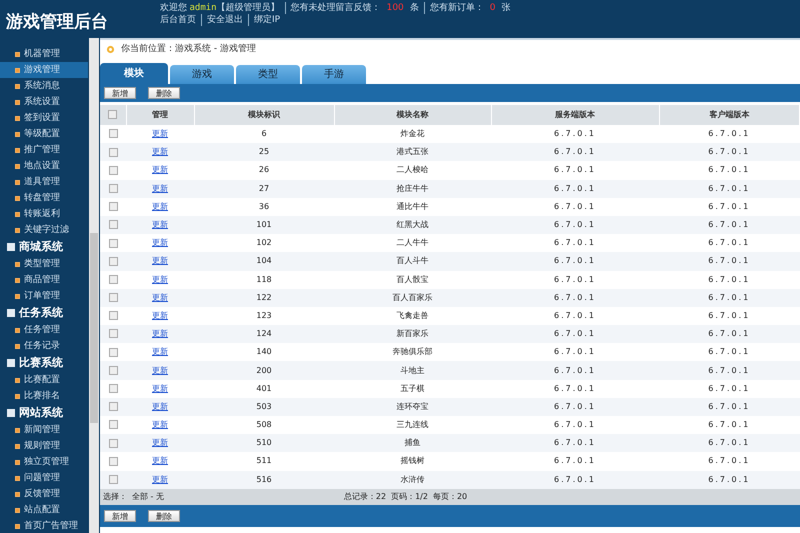 The height and width of the screenshot is (533, 800). Describe the element at coordinates (44, 330) in the screenshot. I see `sidebar-item: 任务管理` at that location.